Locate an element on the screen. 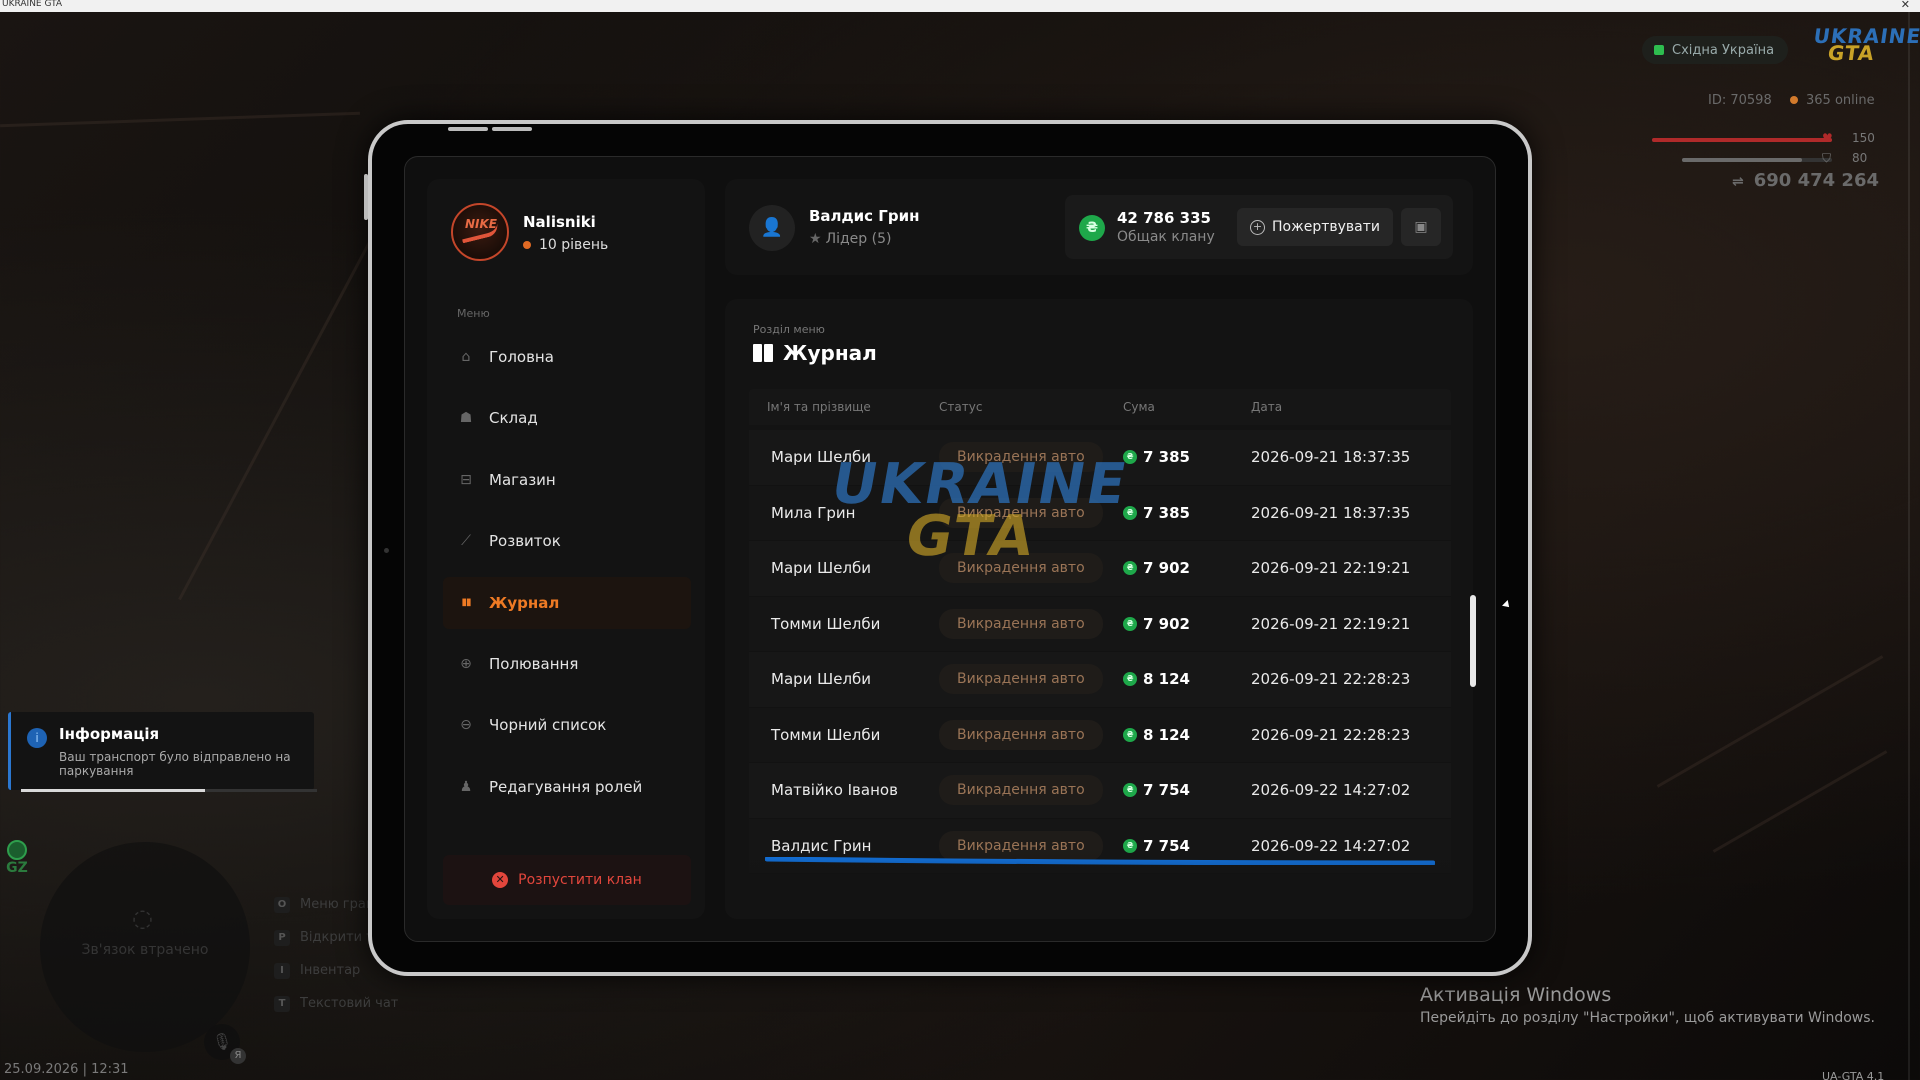 The height and width of the screenshot is (1080, 1920). row-name: Матвійко Іванов is located at coordinates (834, 790).